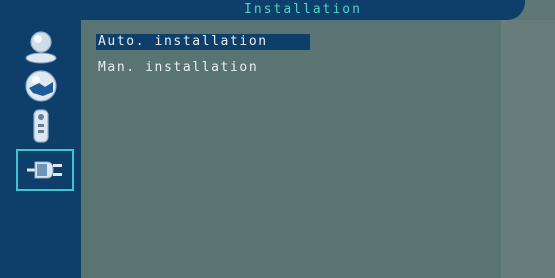 The width and height of the screenshot is (555, 278). Describe the element at coordinates (183, 41) in the screenshot. I see `menu-item-label: Auto. installation` at that location.